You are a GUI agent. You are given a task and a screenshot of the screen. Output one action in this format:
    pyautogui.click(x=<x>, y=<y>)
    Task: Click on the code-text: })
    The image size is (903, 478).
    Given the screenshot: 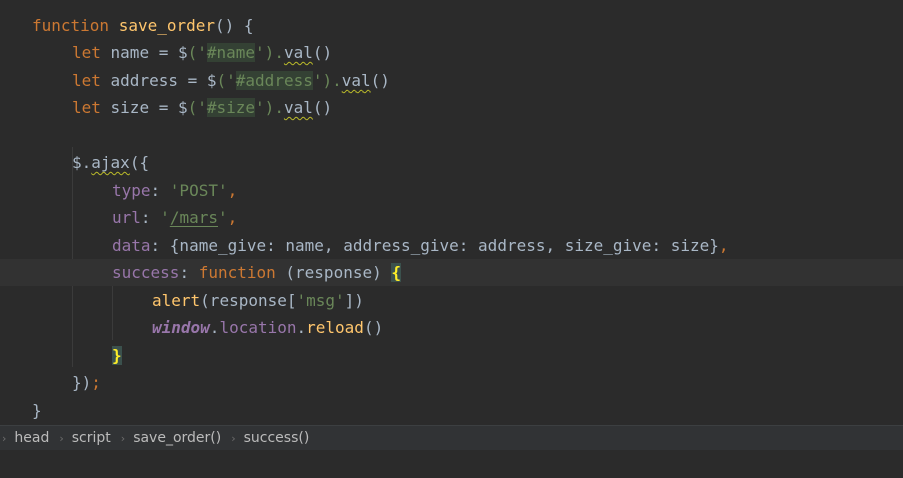 What is the action you would take?
    pyautogui.click(x=82, y=382)
    